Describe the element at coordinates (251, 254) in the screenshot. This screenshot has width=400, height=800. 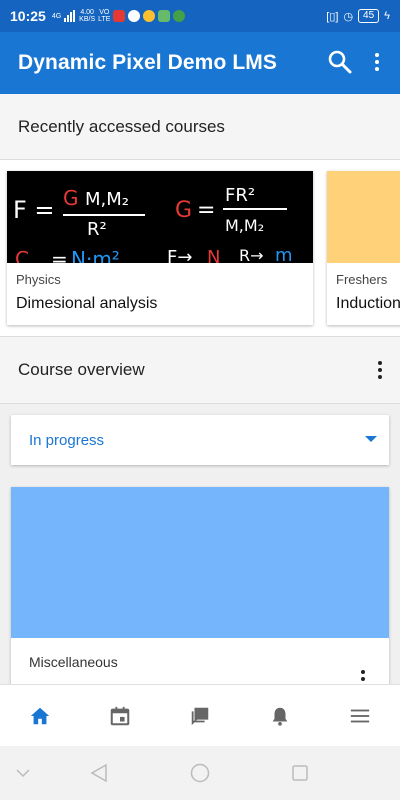
I see `svg-text: R→` at that location.